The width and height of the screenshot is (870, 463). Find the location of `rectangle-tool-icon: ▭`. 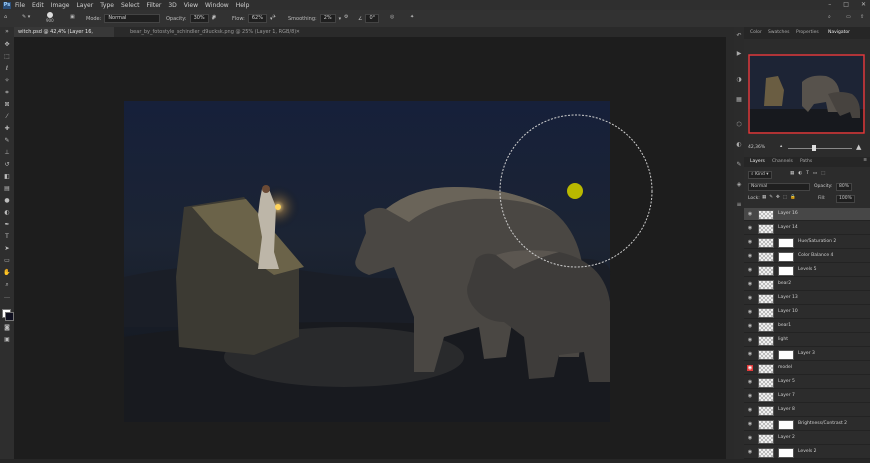

rectangle-tool-icon: ▭ is located at coordinates (7, 261).